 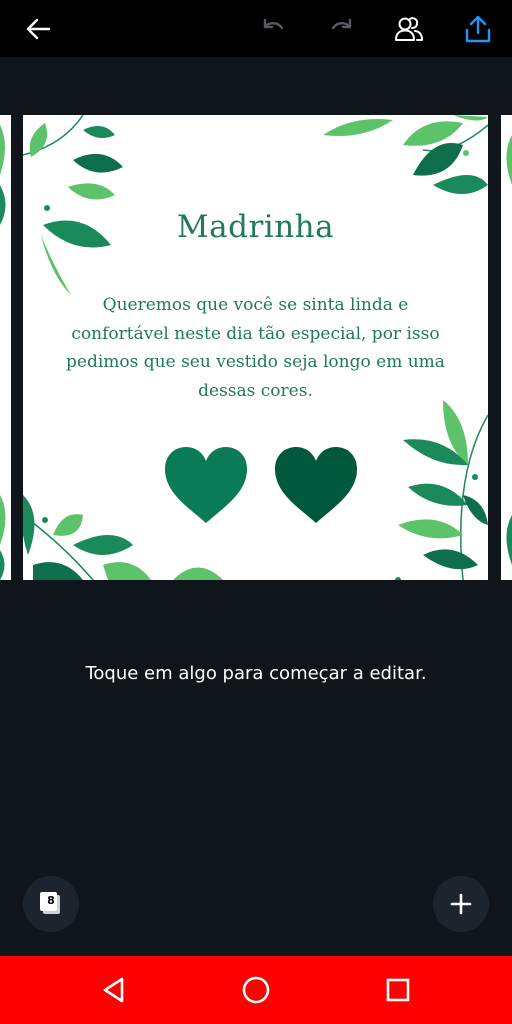 I want to click on back-button, so click(x=38, y=29).